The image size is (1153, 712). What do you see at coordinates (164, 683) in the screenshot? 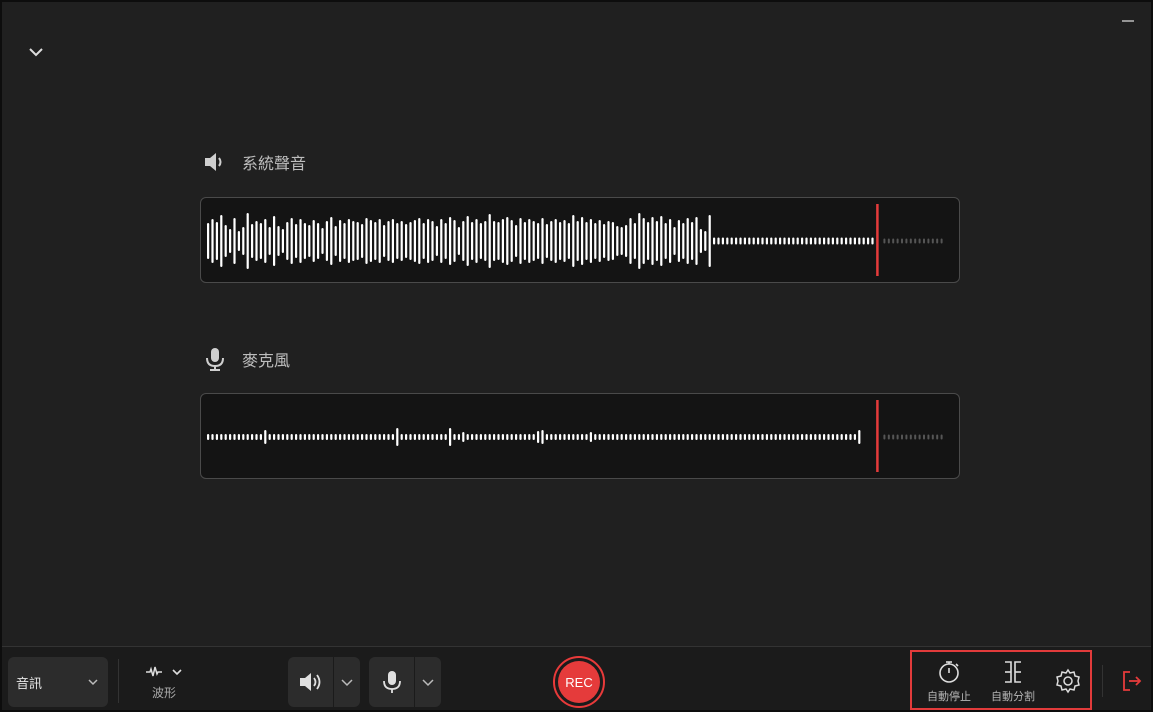
I see `waveform-button: 波形` at bounding box center [164, 683].